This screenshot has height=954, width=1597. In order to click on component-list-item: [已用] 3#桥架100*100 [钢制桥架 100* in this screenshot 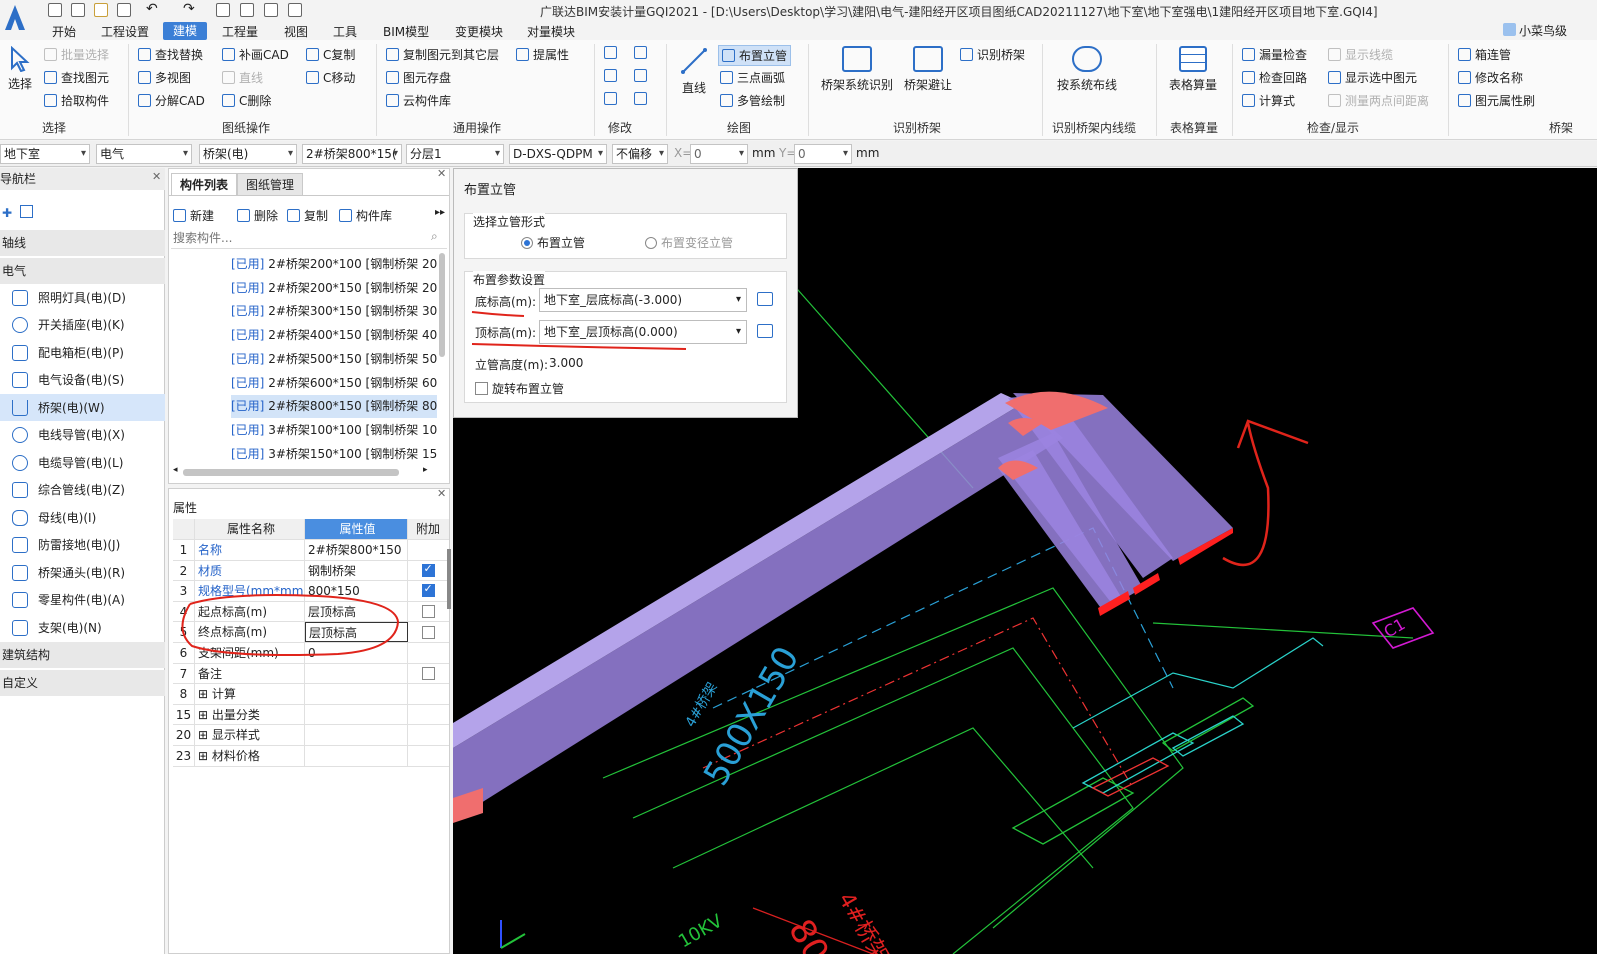, I will do `click(334, 430)`.